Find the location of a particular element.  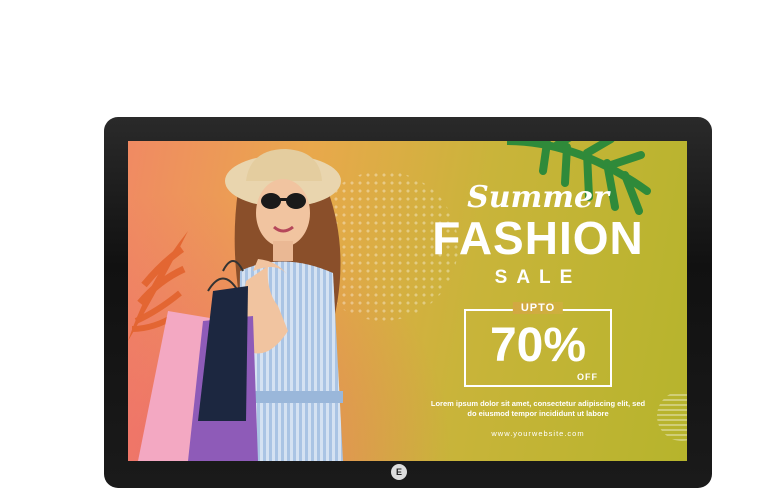

offer-box: UPTO 70% OFF is located at coordinates (538, 344).